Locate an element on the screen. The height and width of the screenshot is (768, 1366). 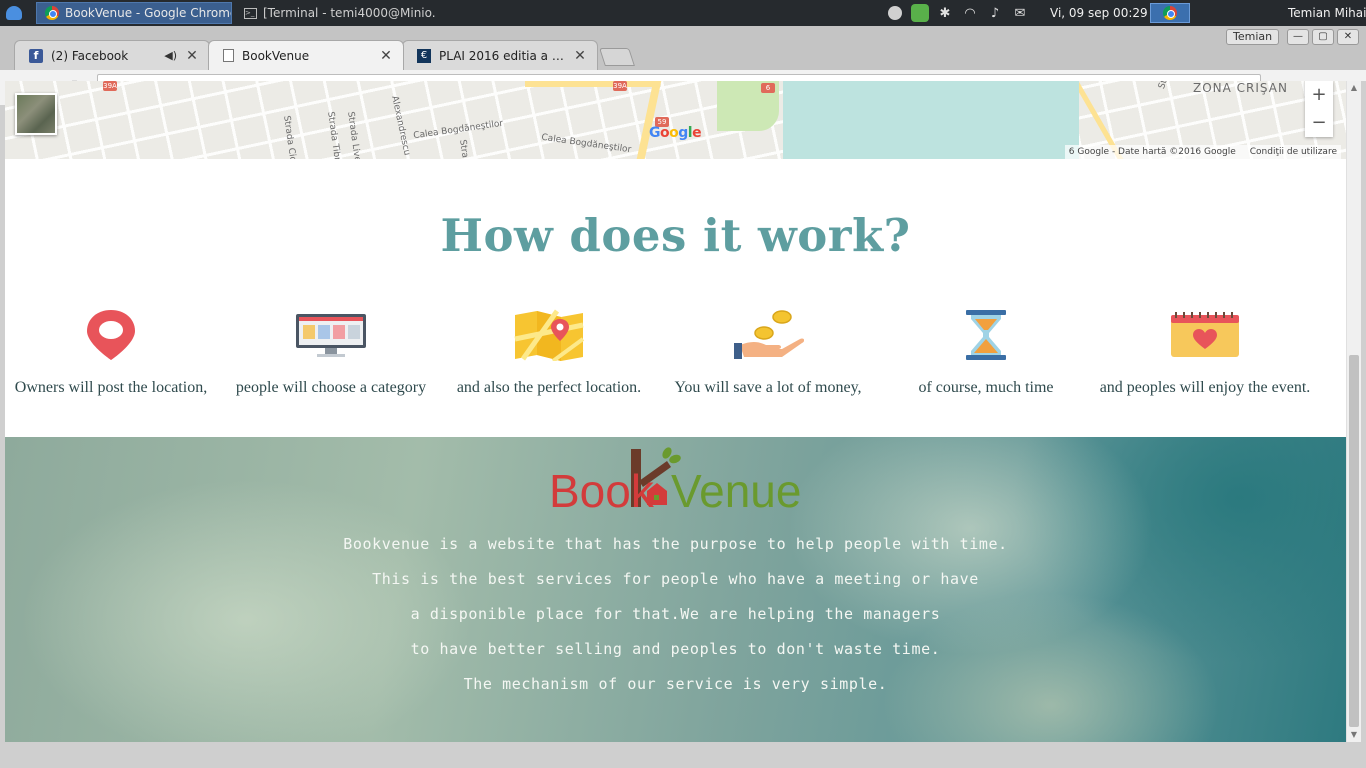
calendar-heart-icon is located at coordinates (1205, 335).